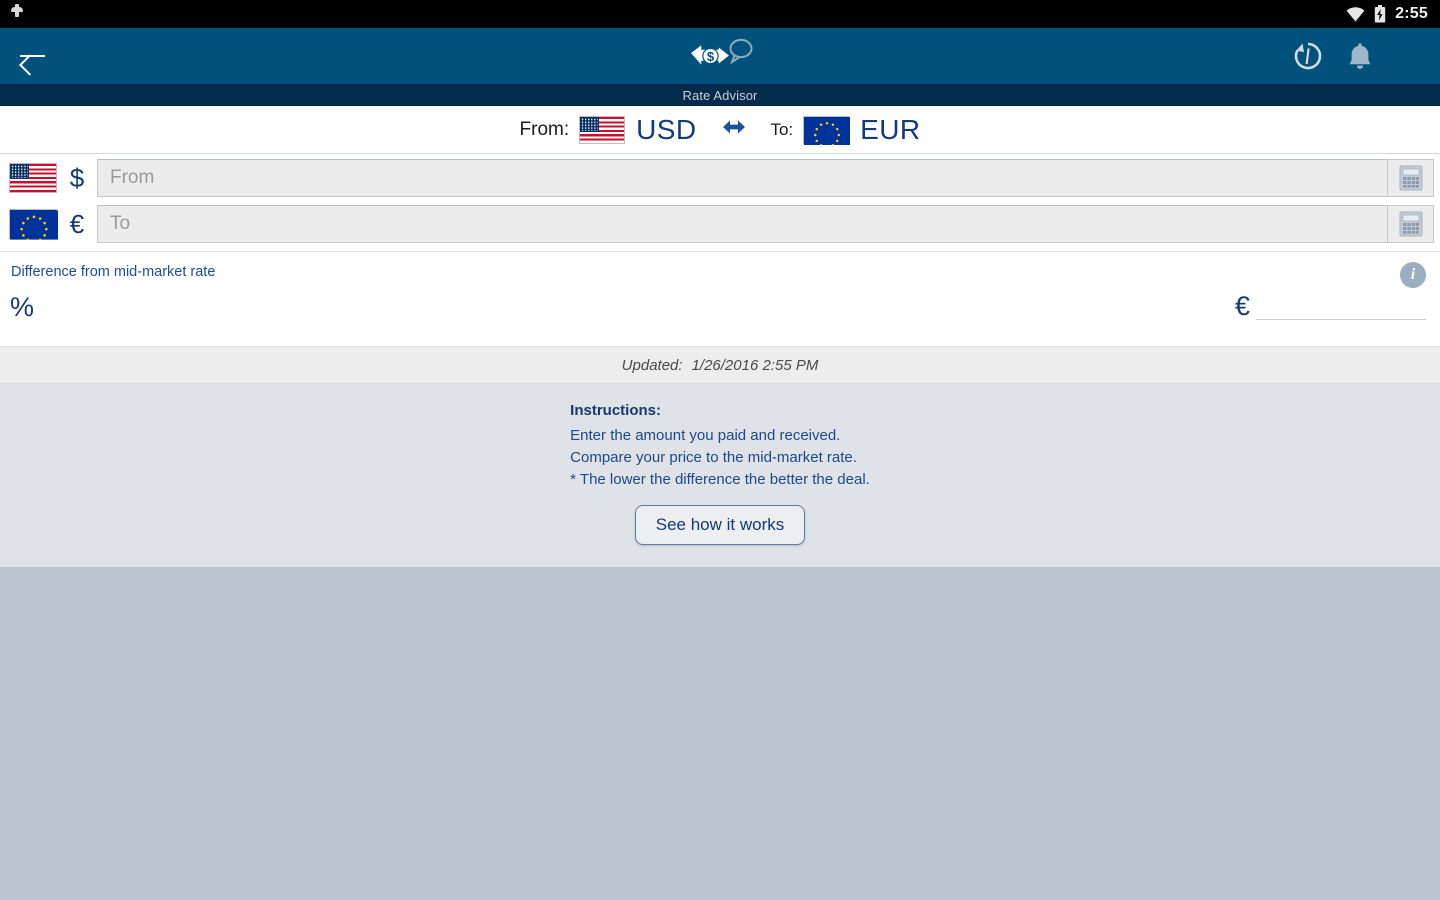 This screenshot has width=1440, height=900. I want to click on page-title: Rate Advisor, so click(720, 95).